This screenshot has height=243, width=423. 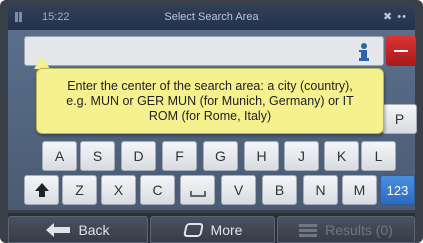 I want to click on key-j: J, so click(x=301, y=156).